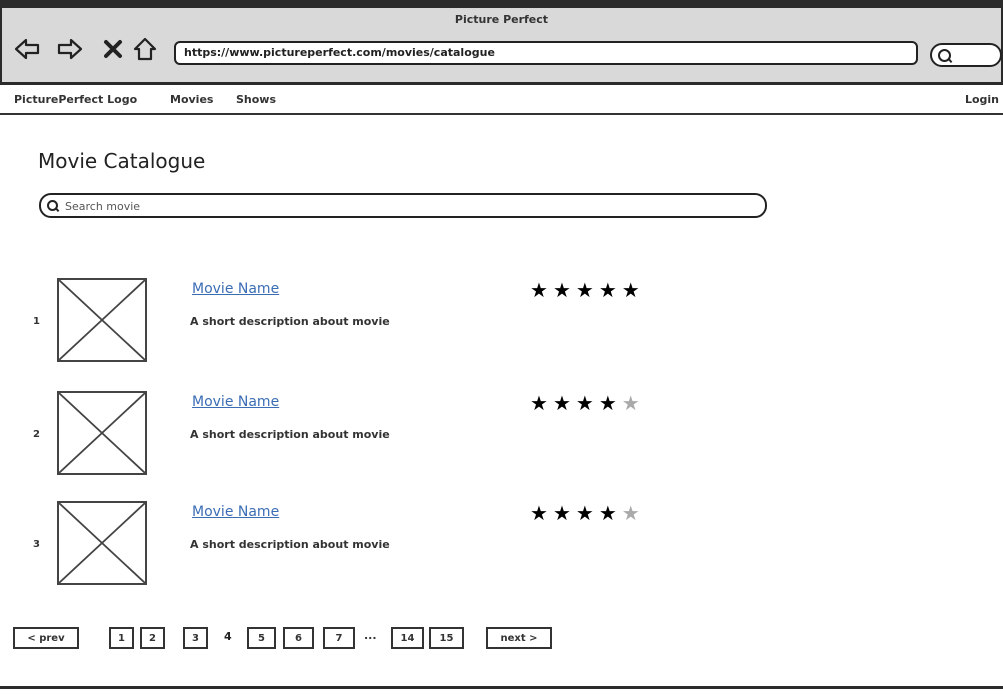 The image size is (1003, 695). What do you see at coordinates (407, 638) in the screenshot?
I see `page-button: 14` at bounding box center [407, 638].